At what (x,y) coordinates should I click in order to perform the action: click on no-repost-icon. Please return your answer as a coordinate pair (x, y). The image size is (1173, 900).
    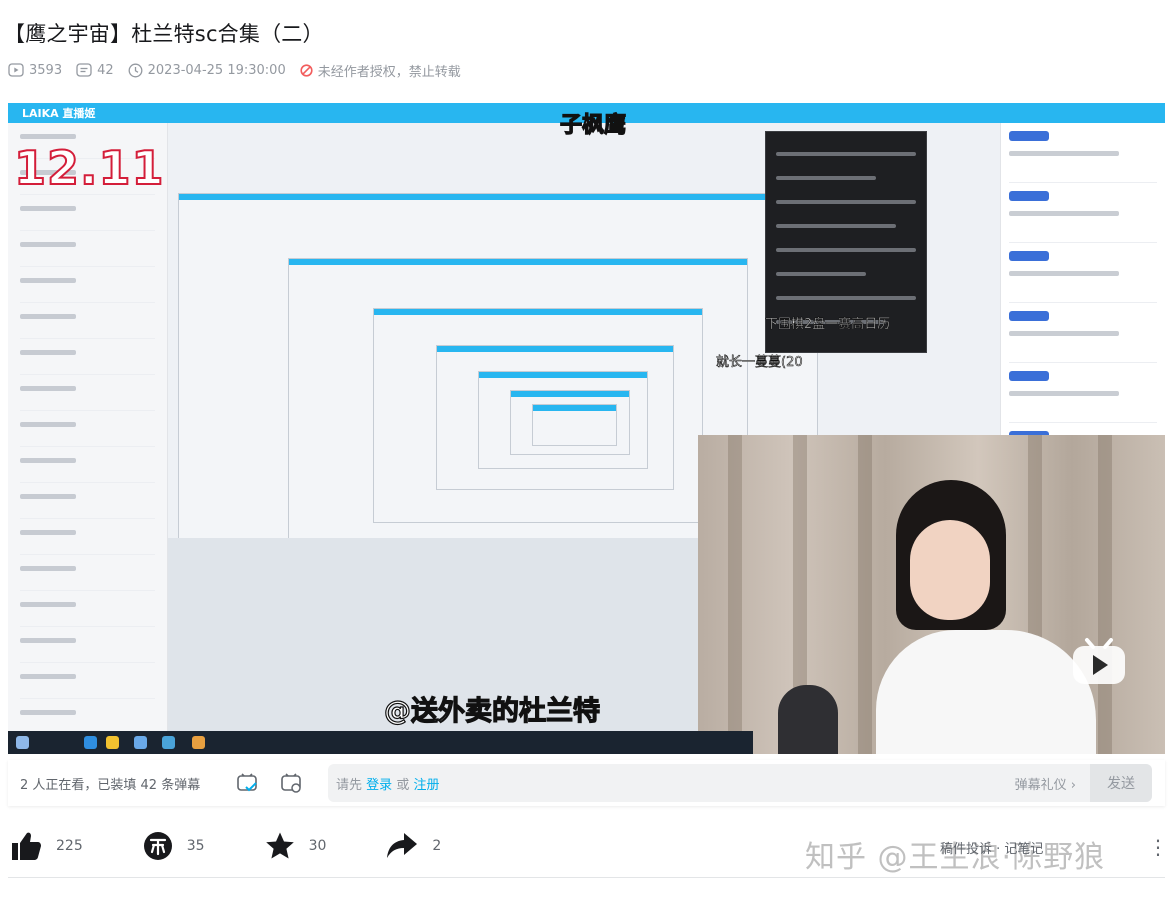
    Looking at the image, I should click on (306, 70).